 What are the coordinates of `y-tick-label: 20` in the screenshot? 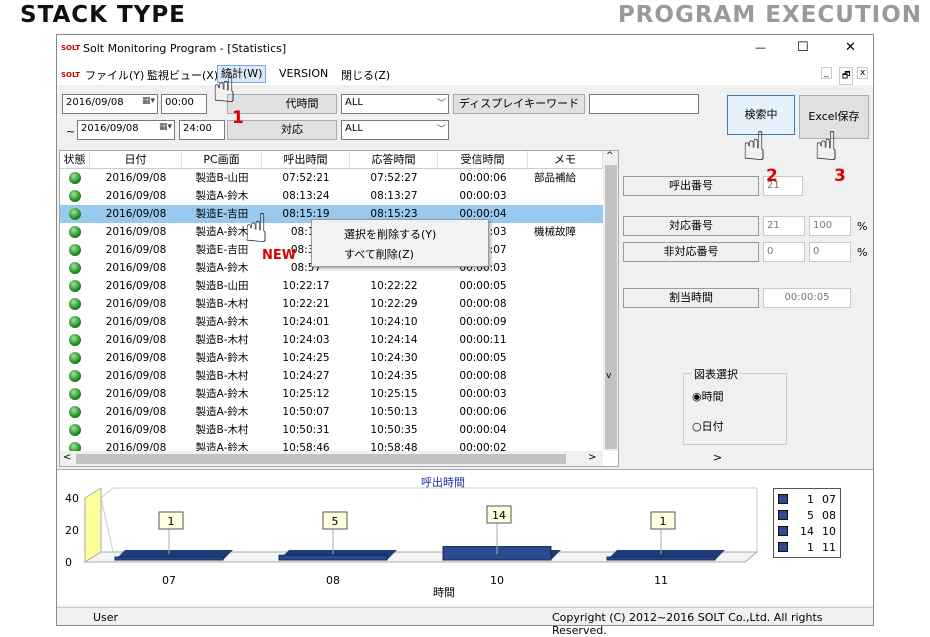 It's located at (72, 530).